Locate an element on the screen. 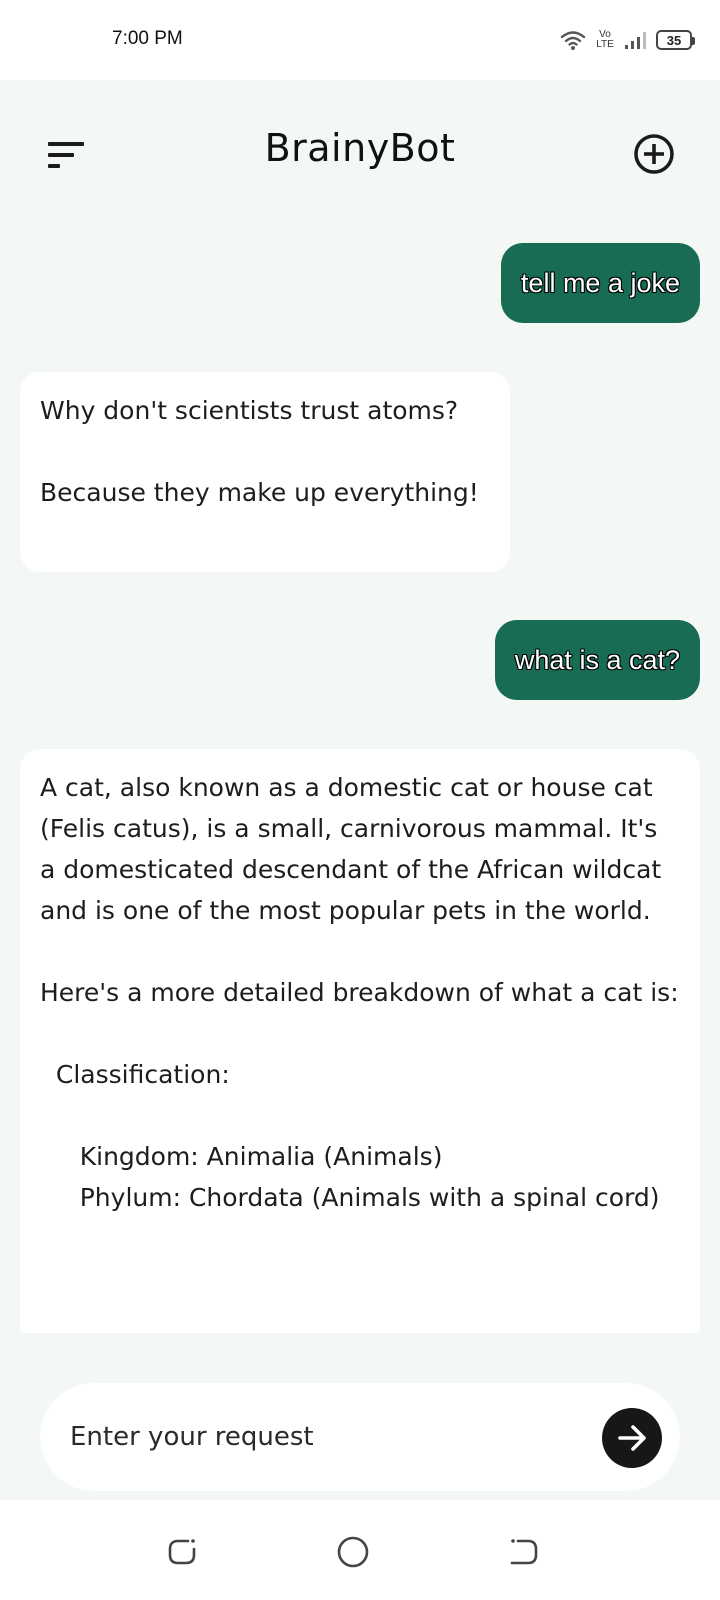  home-circle-icon is located at coordinates (353, 1552).